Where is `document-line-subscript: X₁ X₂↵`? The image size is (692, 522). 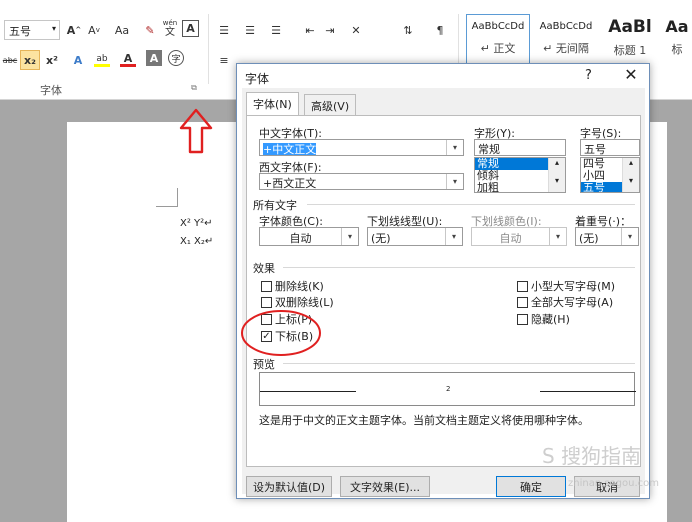
document-line-subscript: X₁ X₂↵ is located at coordinates (197, 241).